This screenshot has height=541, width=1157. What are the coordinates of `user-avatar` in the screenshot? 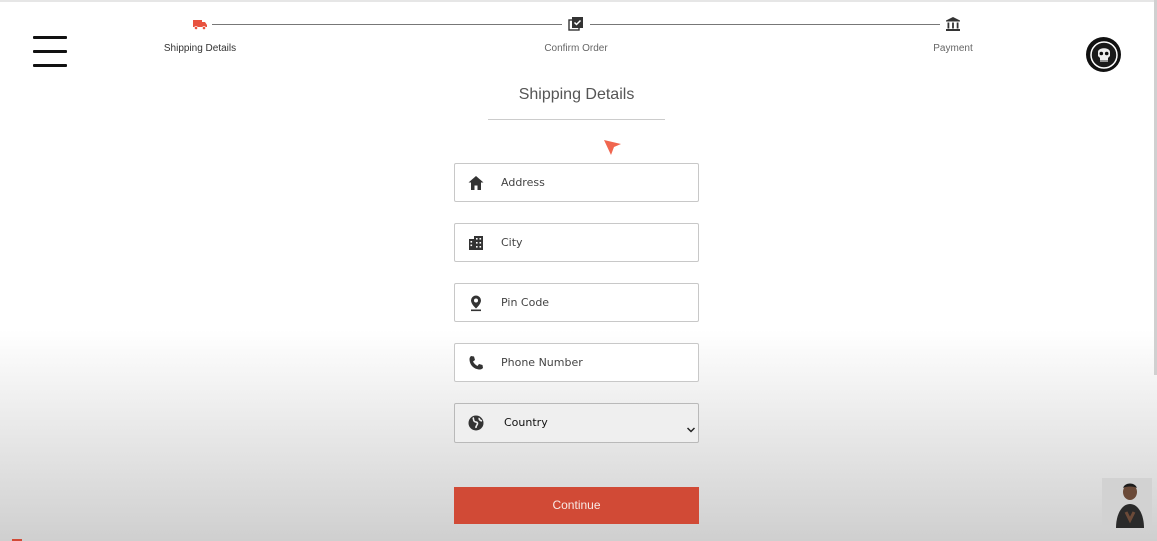 It's located at (1103, 54).